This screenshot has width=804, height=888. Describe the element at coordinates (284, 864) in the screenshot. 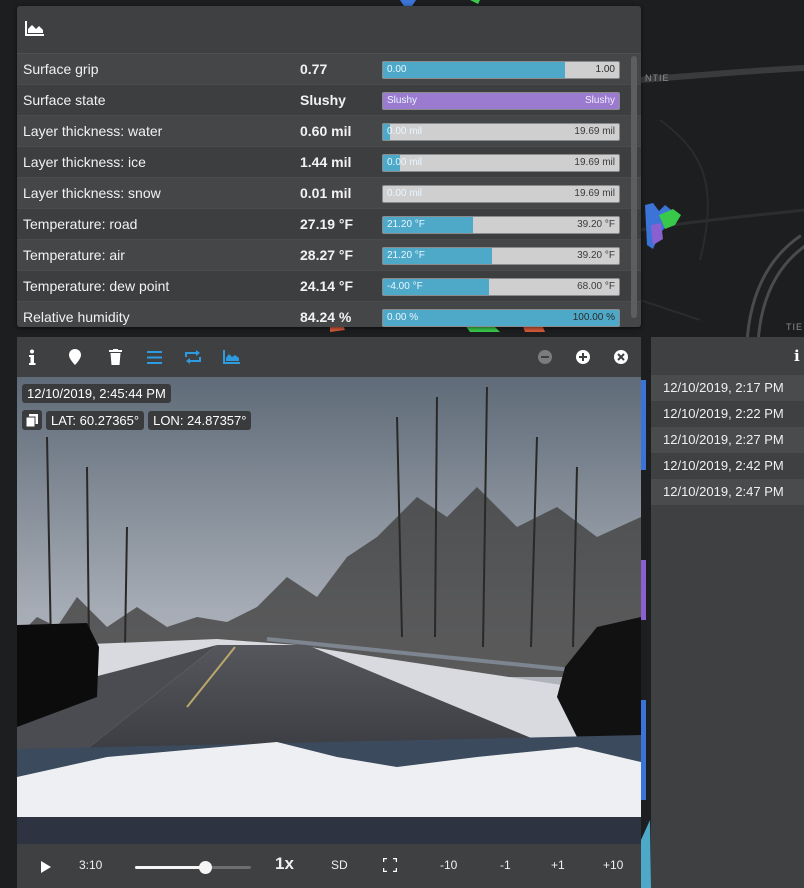

I see `playback-speed-button: 1x` at that location.